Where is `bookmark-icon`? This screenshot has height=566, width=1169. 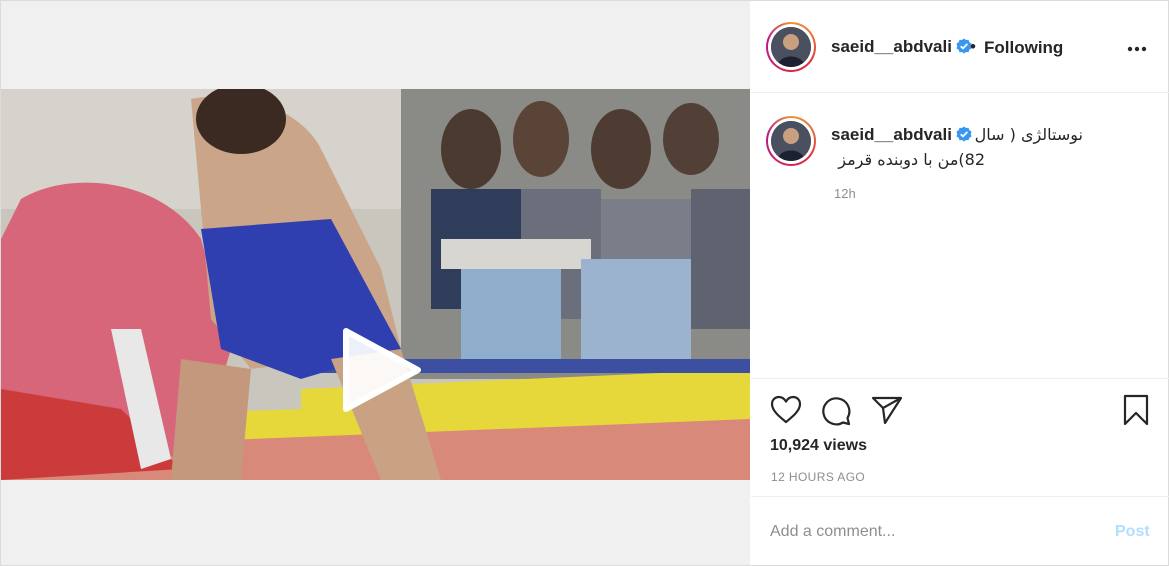 bookmark-icon is located at coordinates (1136, 410).